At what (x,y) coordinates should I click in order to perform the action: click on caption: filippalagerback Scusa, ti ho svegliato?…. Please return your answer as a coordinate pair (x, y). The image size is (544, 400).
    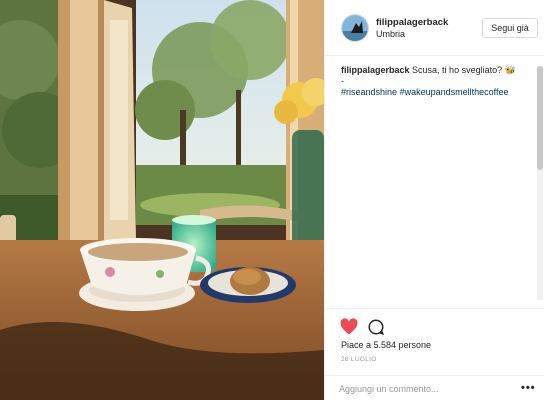
    Looking at the image, I should click on (436, 81).